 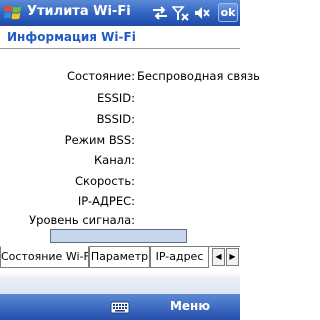 I want to click on page-title: Информация Wi-Fi, so click(x=71, y=37).